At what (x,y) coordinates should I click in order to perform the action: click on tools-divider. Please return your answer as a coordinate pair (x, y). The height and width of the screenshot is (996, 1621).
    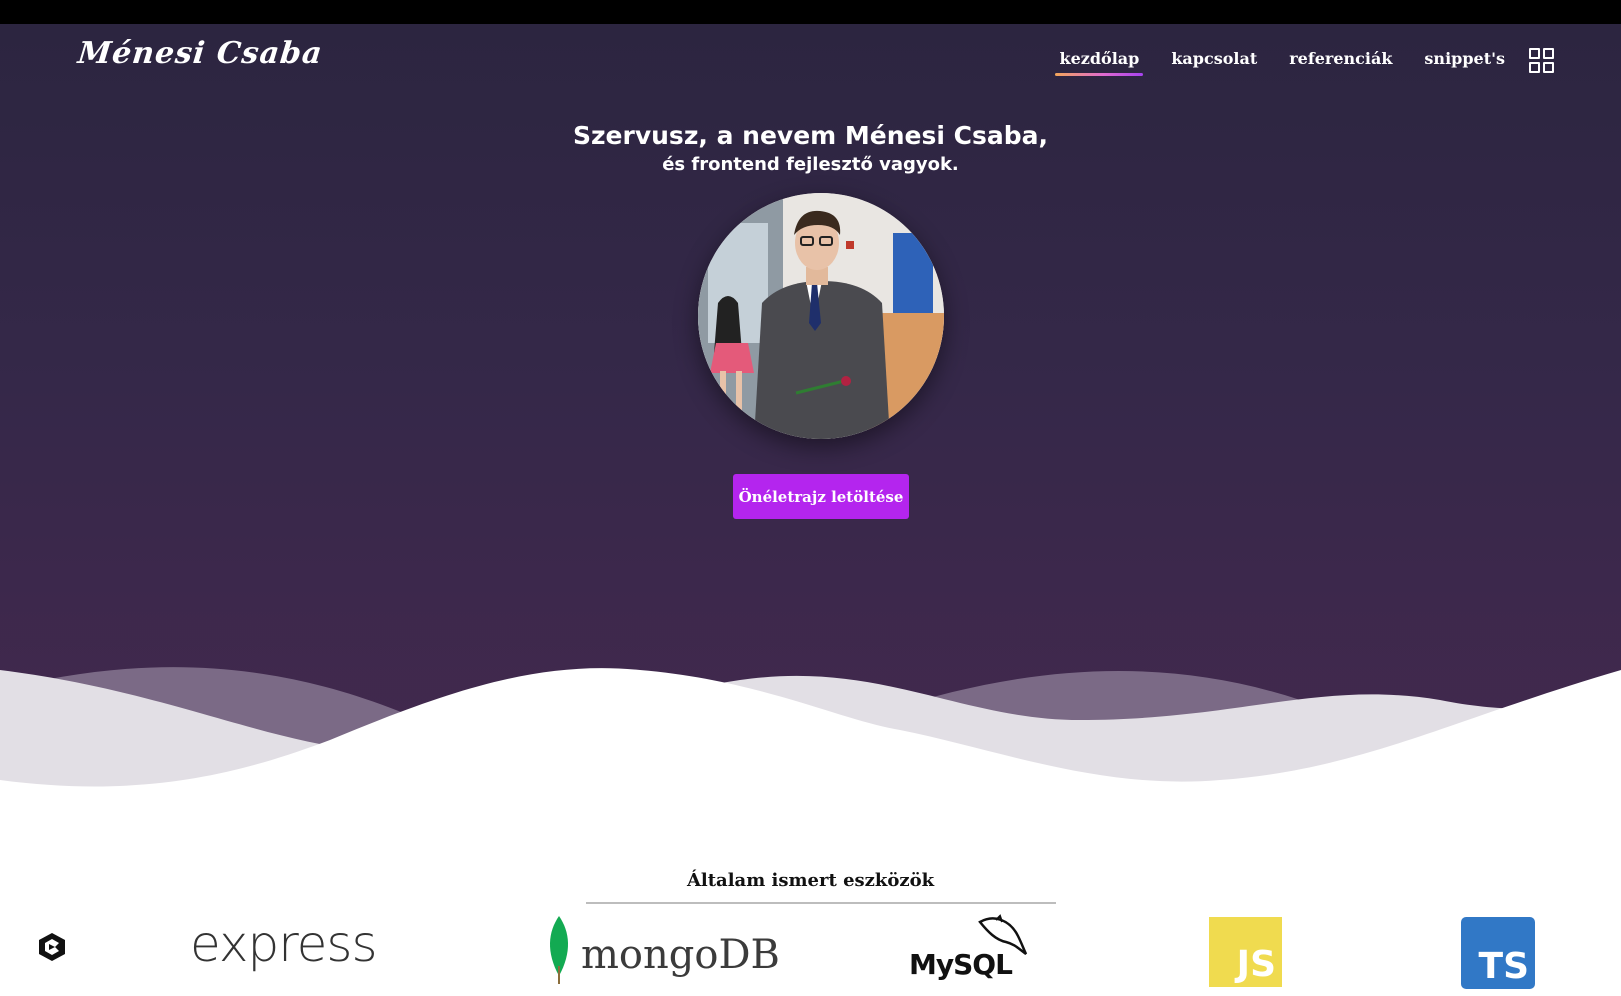
    Looking at the image, I should click on (821, 903).